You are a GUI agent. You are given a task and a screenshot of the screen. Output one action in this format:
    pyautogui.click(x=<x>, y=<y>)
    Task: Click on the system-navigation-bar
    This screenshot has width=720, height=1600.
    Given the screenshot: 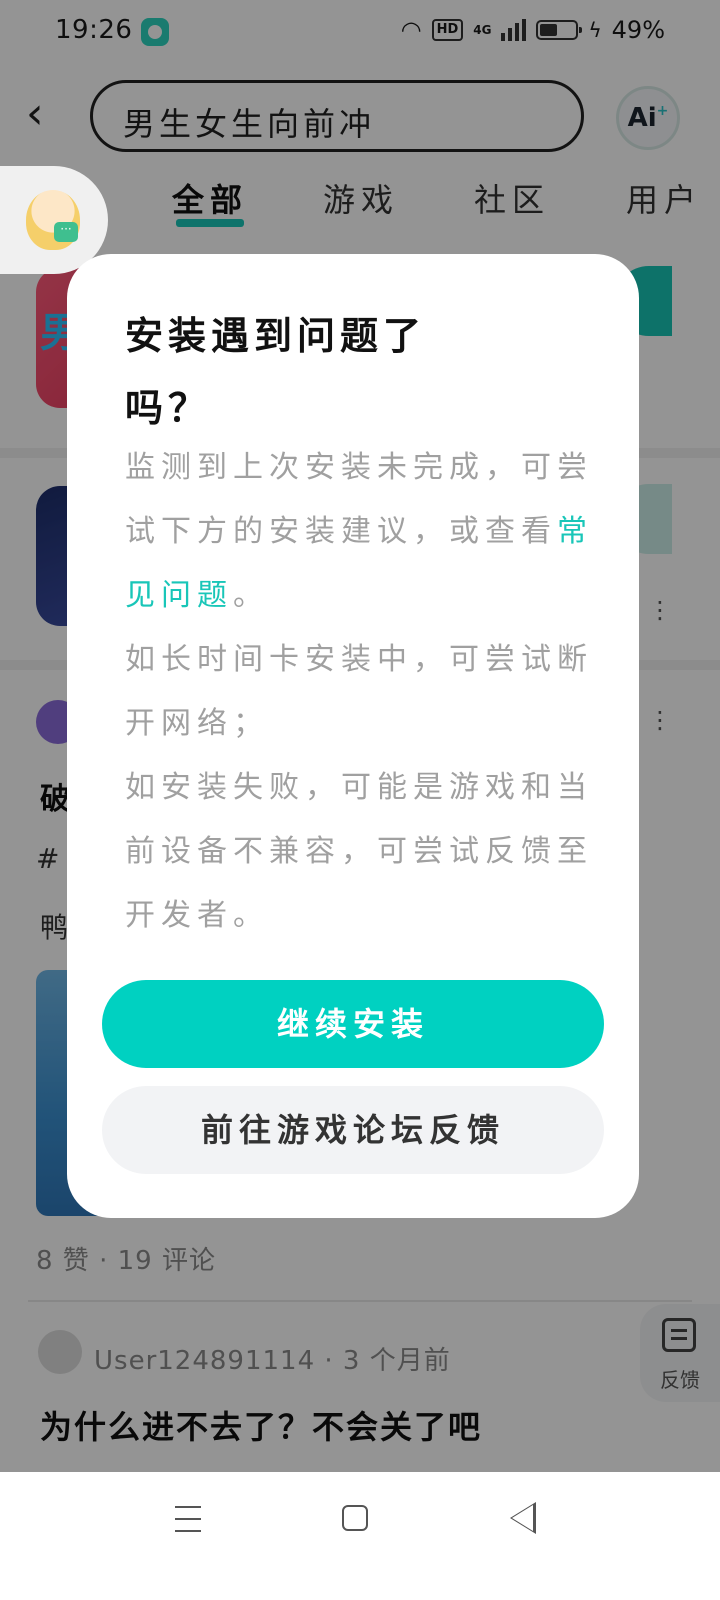 What is the action you would take?
    pyautogui.click(x=360, y=1536)
    